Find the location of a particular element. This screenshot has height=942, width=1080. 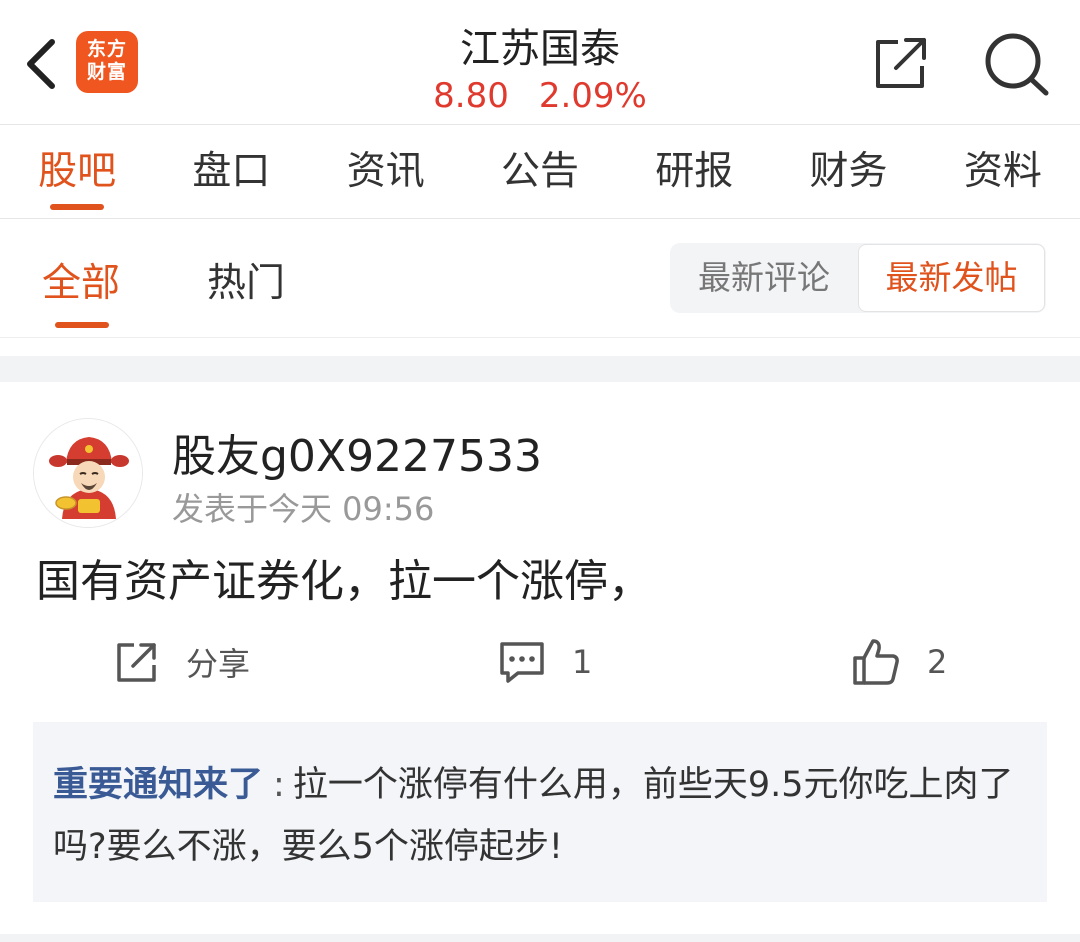

post-timestamp: 发表于今天 09:56 is located at coordinates (303, 509).